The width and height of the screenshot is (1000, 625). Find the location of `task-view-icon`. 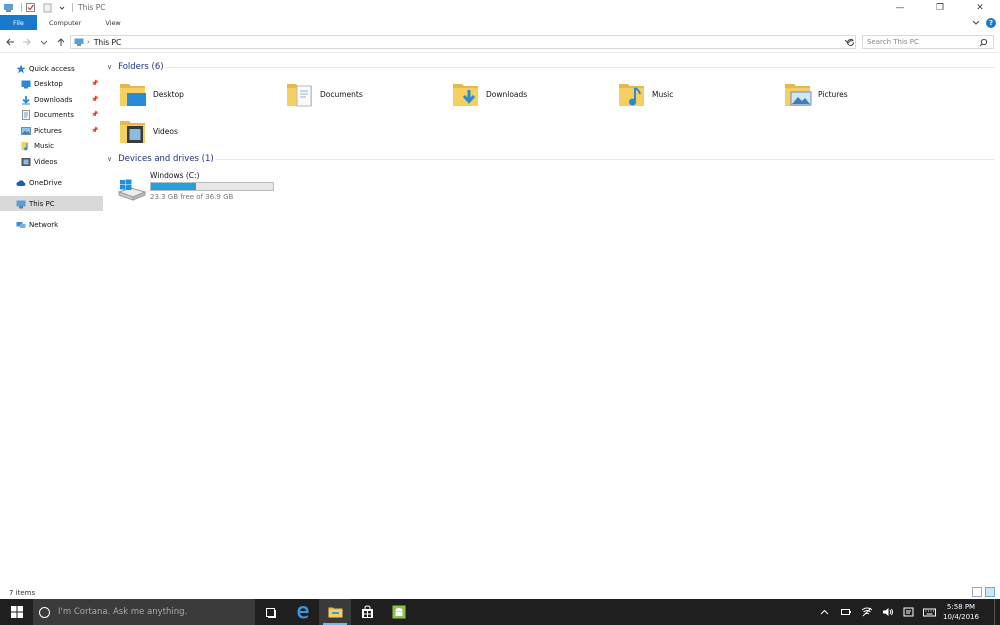

task-view-icon is located at coordinates (271, 612).